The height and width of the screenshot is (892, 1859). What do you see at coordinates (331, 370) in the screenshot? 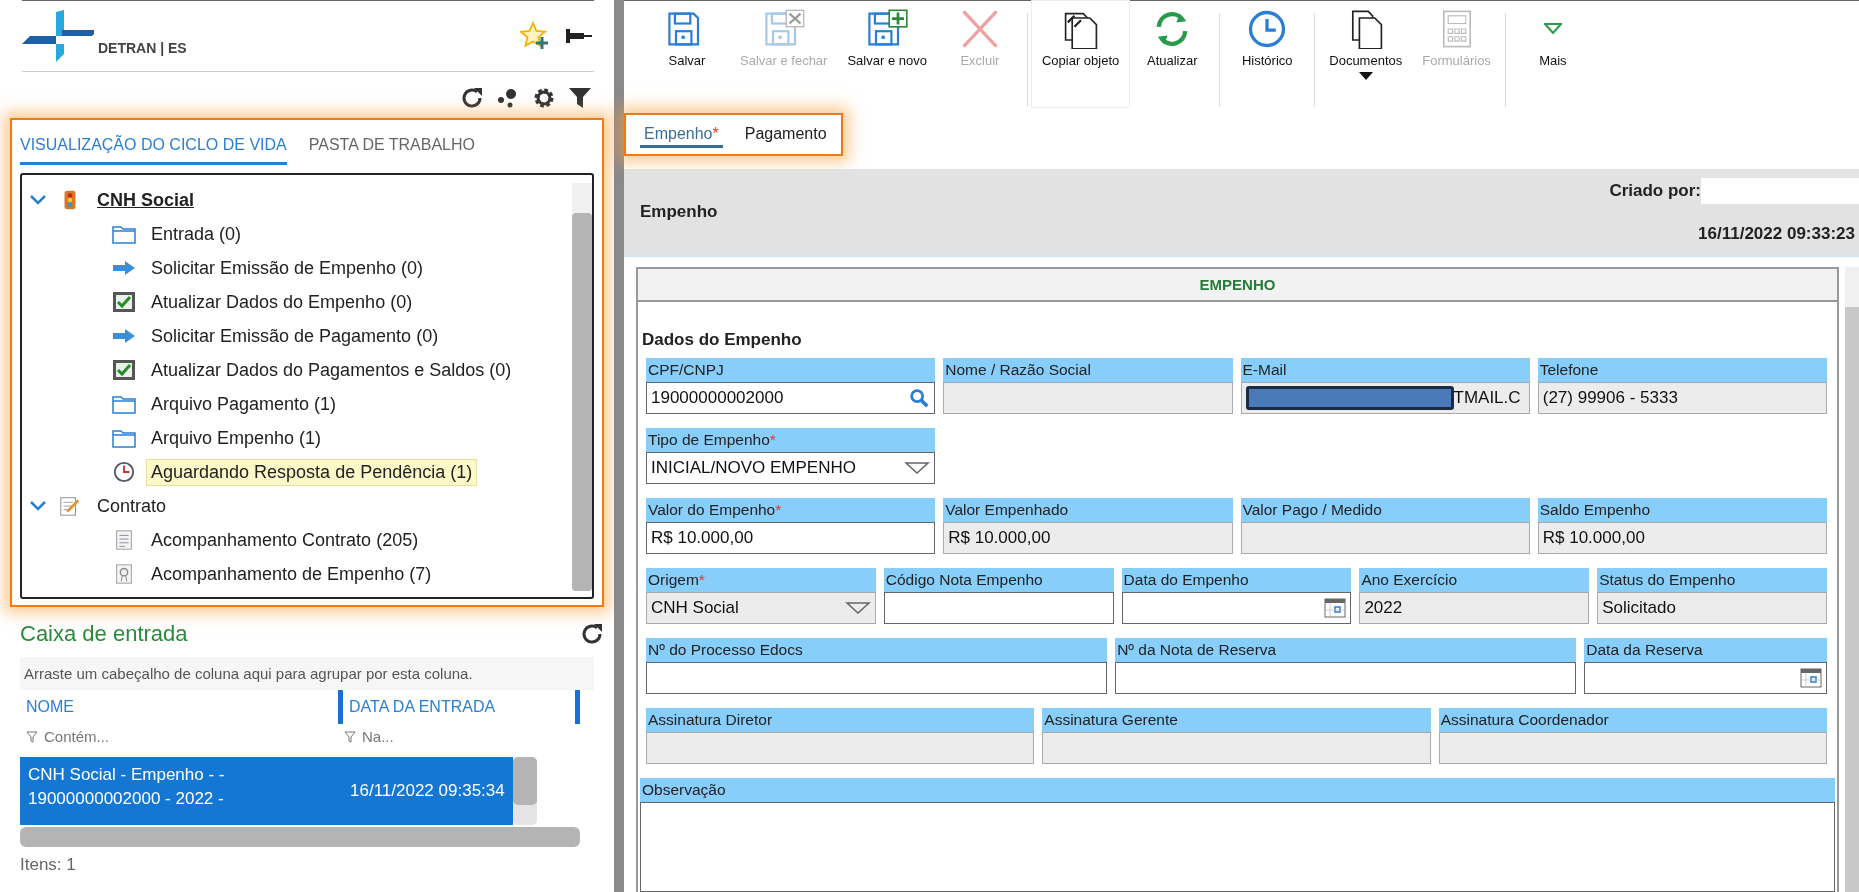
I see `tree-item: Atualizar Dados do Pagamentos e Saldos (0)` at bounding box center [331, 370].